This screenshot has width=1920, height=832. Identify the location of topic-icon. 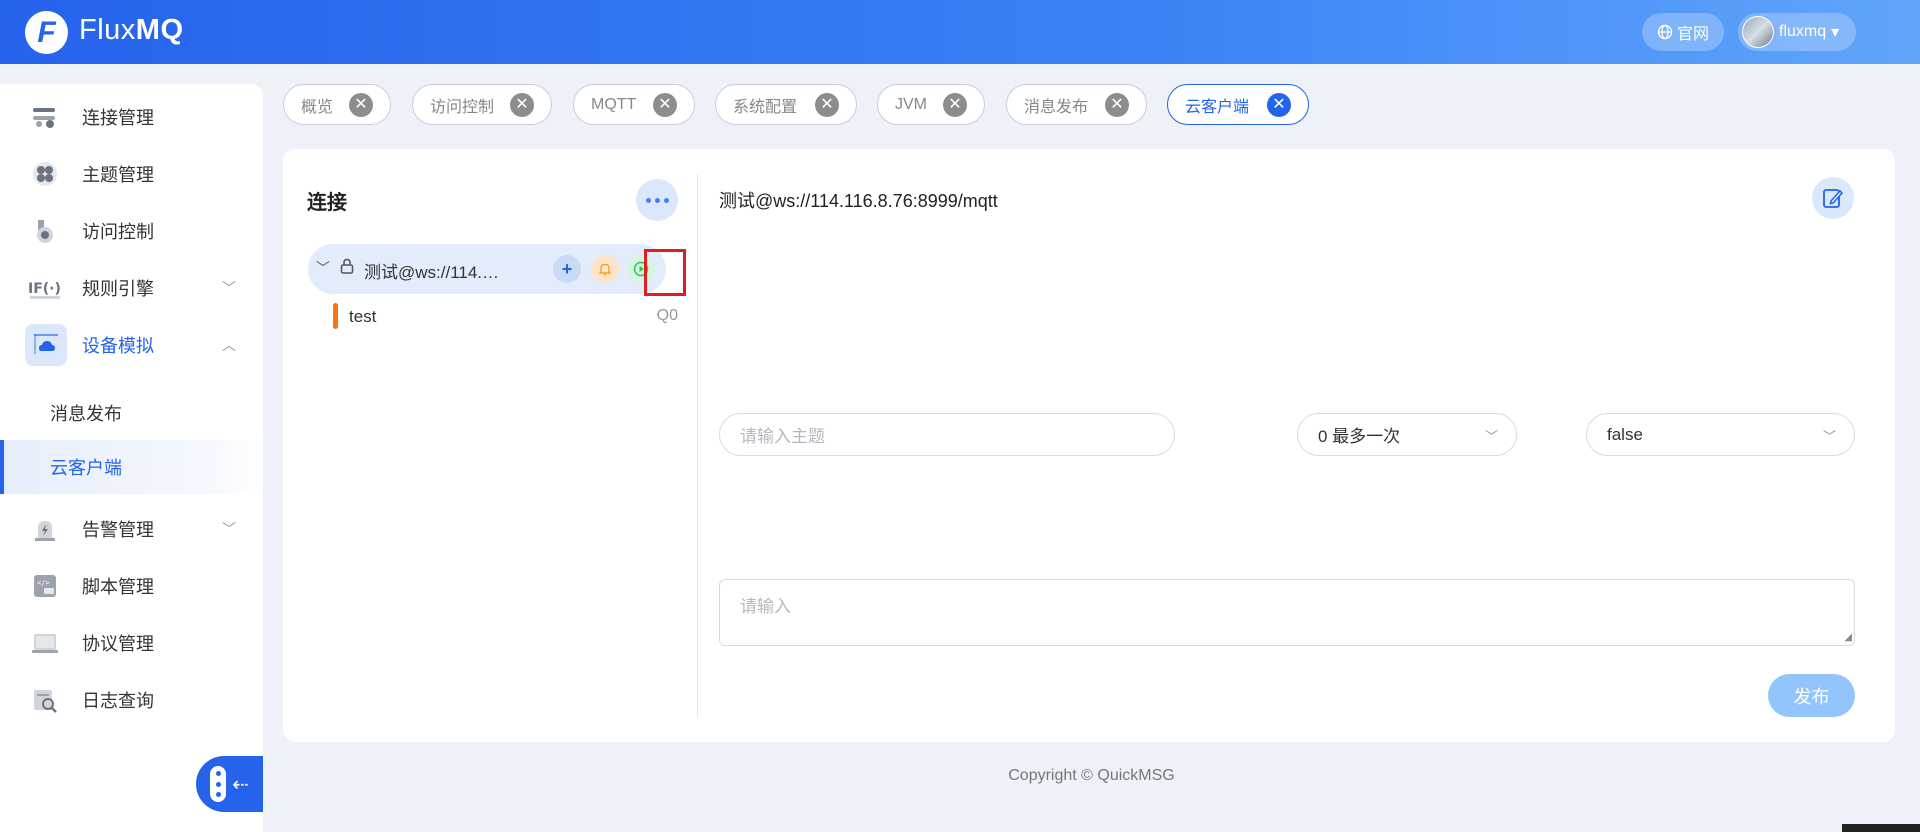
(45, 174).